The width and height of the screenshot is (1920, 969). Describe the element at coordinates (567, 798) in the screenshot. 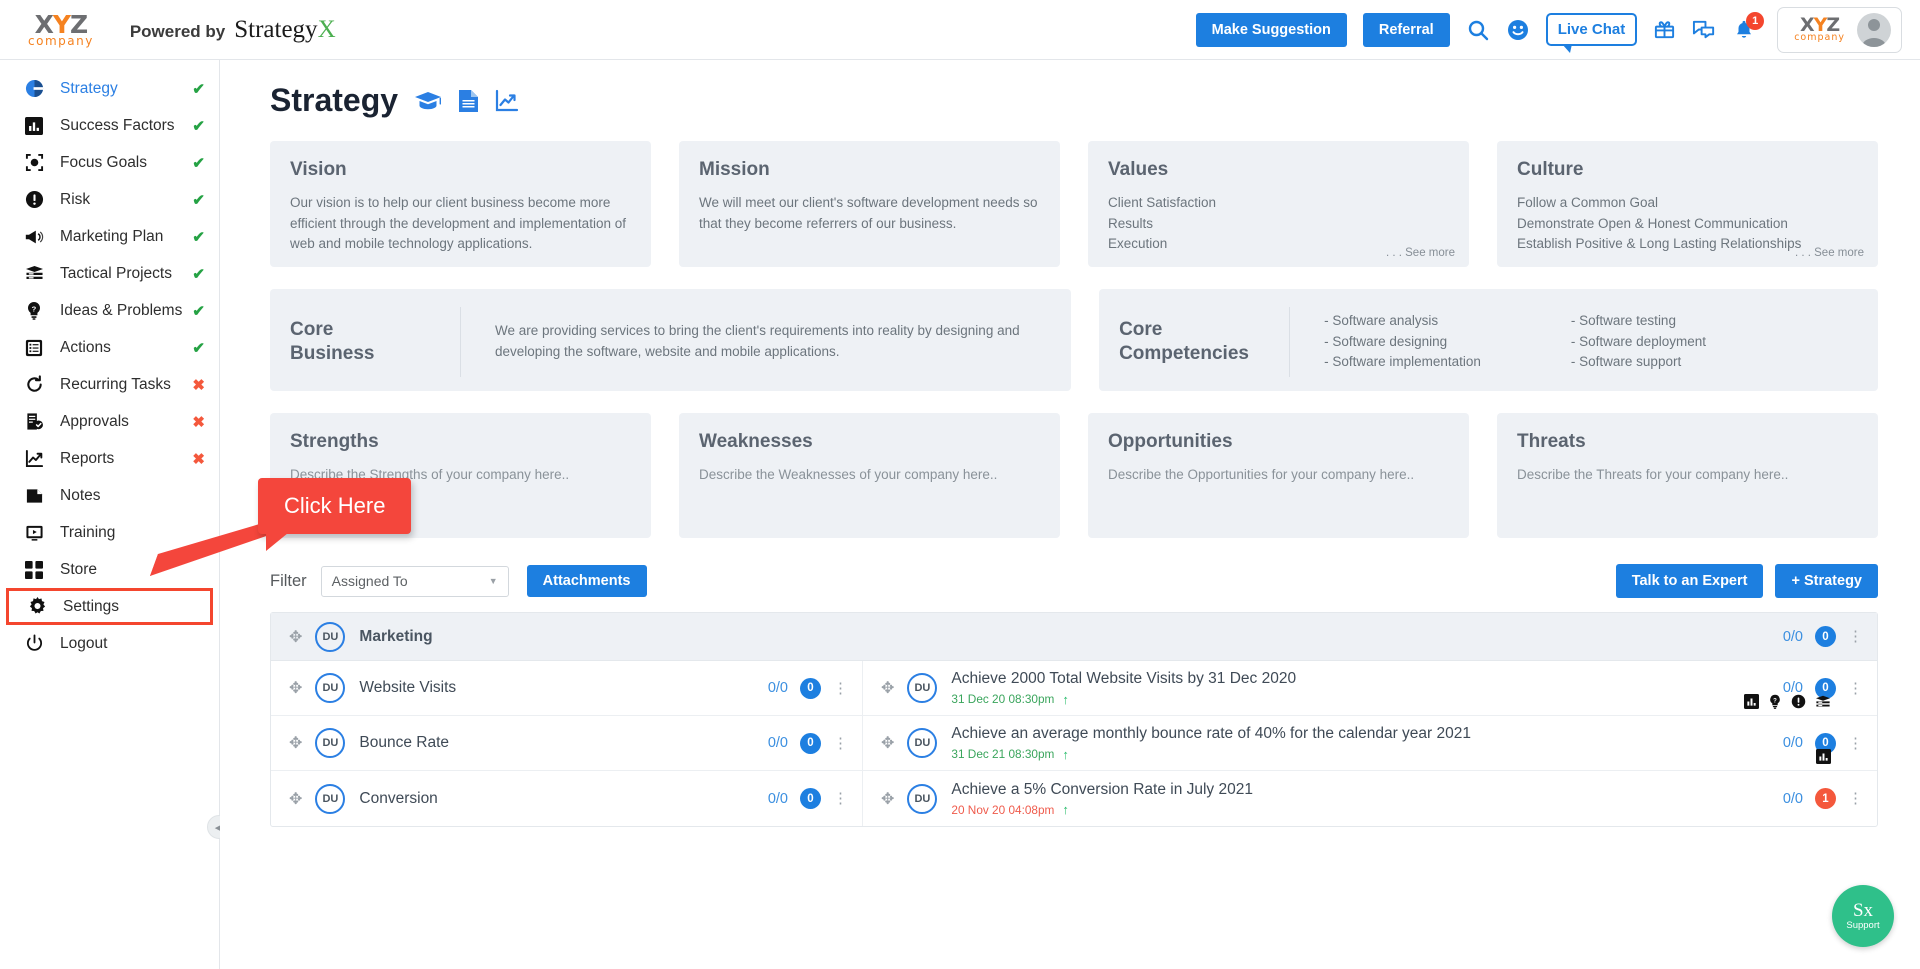

I see `factor-cell: ✥ DU Conversion 0/0 0 ⋮` at that location.